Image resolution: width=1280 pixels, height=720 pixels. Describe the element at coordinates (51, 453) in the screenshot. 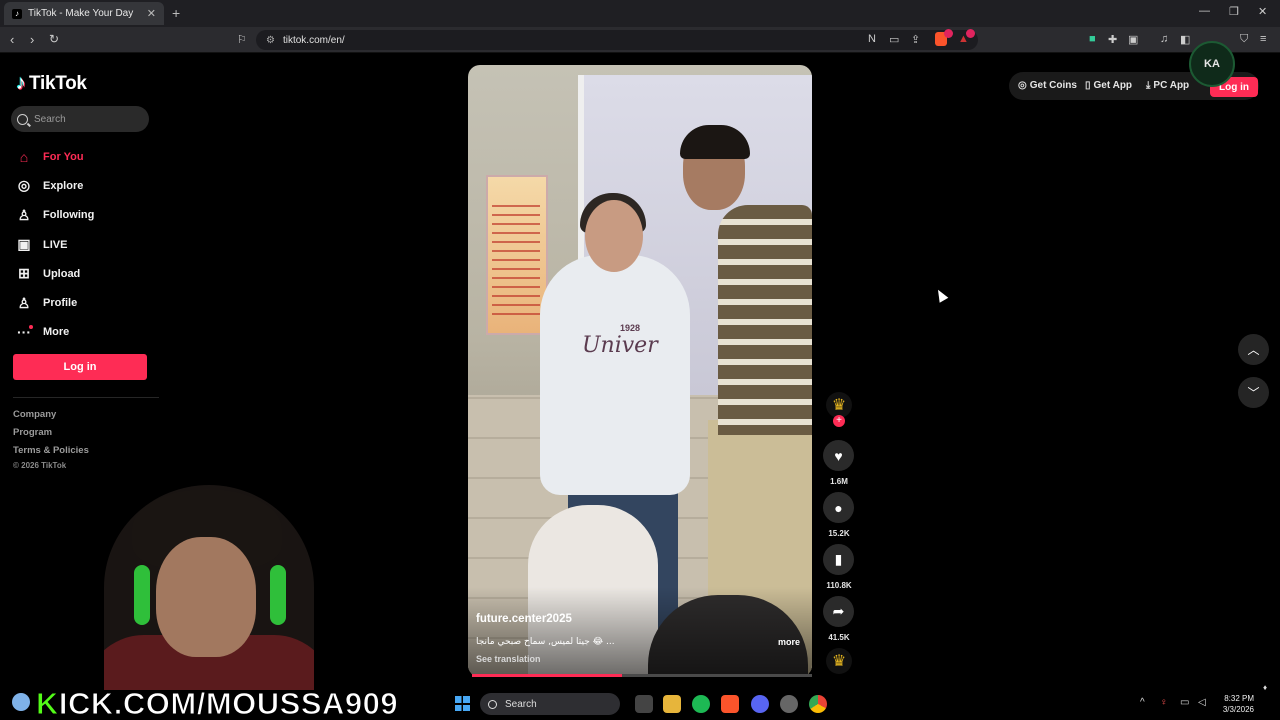

I see `footer-link-terms: Terms & Policies` at that location.